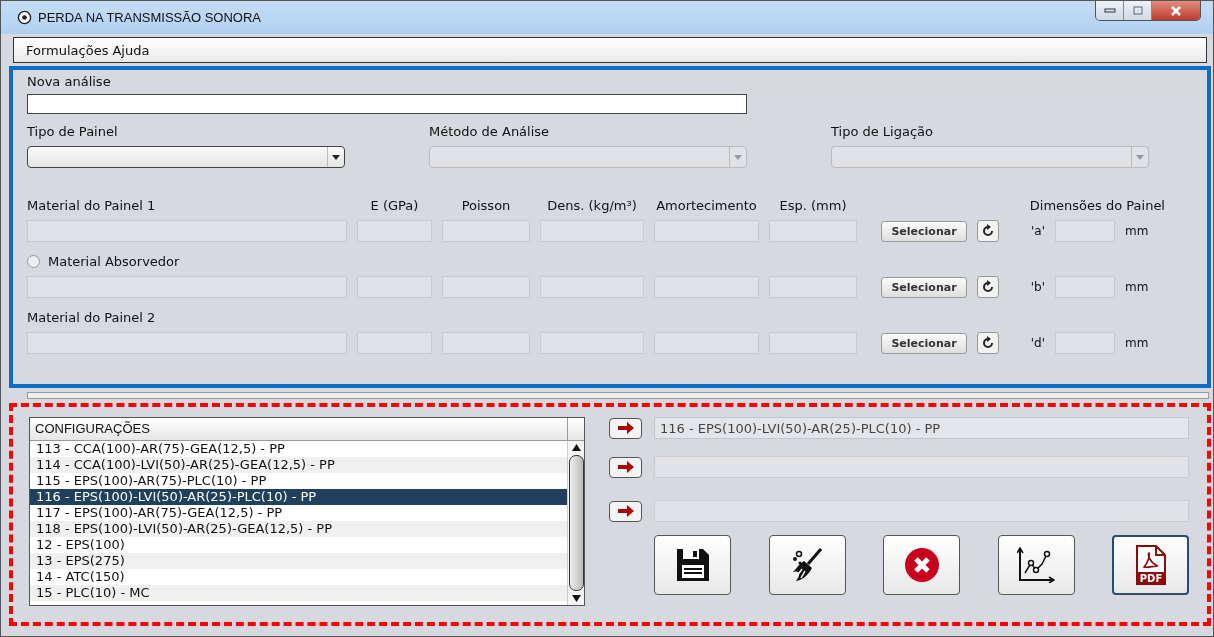 The image size is (1214, 637). What do you see at coordinates (114, 261) in the screenshot?
I see `row-label: Material Absorvedor` at bounding box center [114, 261].